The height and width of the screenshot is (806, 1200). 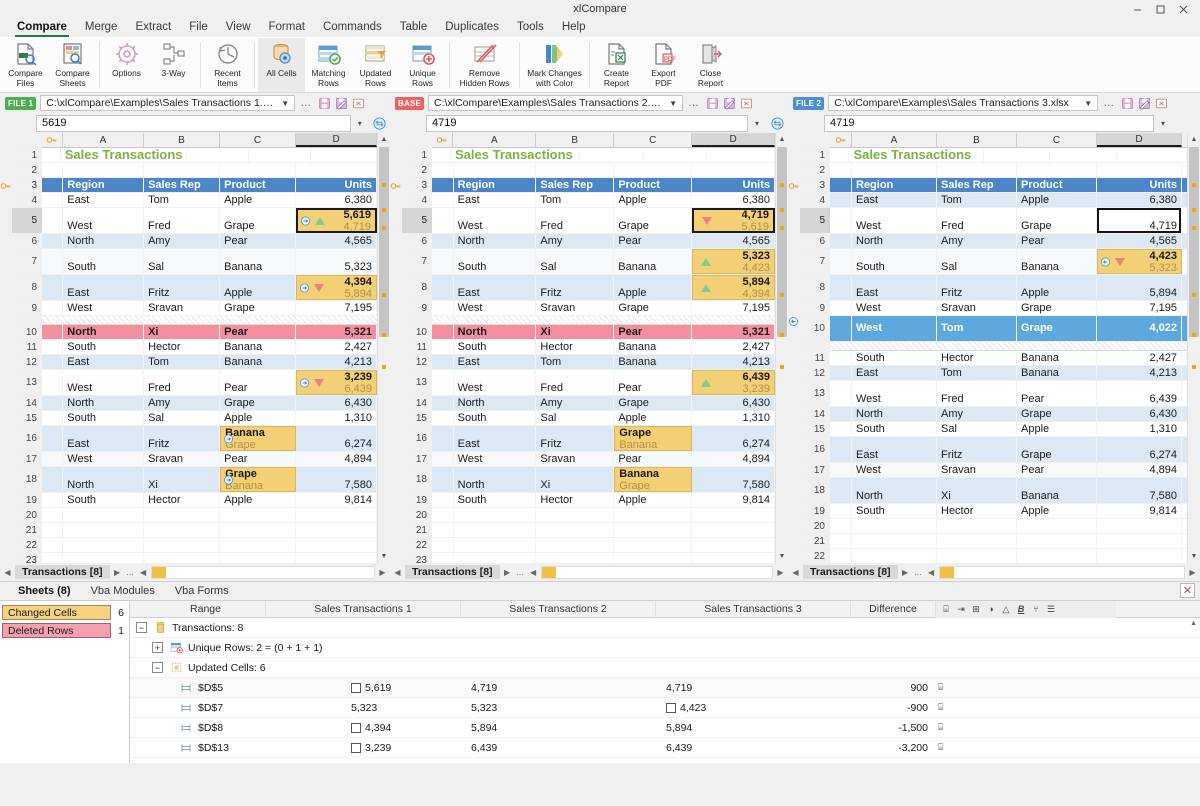 I want to click on cell-A13: West, so click(x=104, y=382).